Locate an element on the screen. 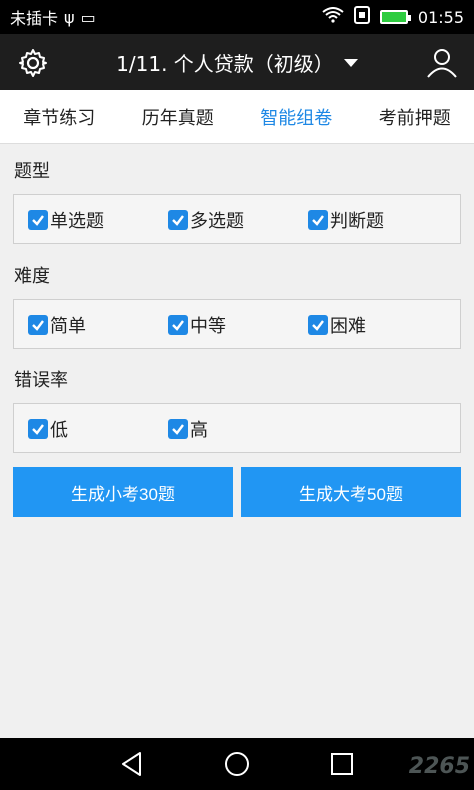 Image resolution: width=474 pixels, height=790 pixels. status-right: 01:55 is located at coordinates (393, 17).